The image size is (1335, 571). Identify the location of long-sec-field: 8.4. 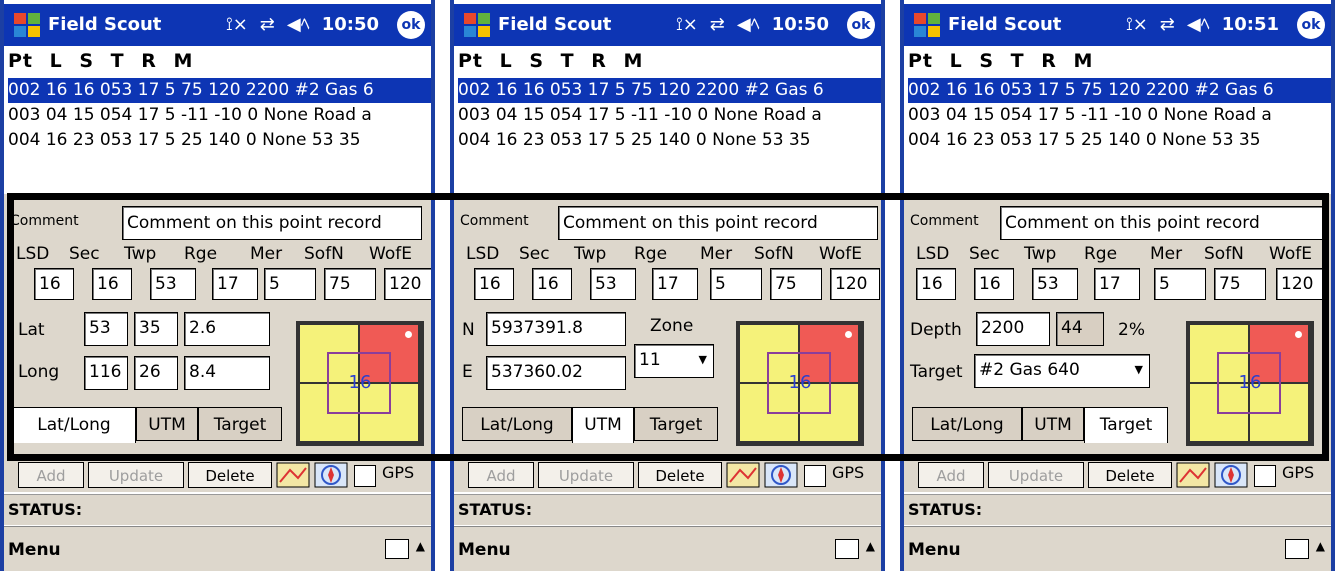
(227, 373).